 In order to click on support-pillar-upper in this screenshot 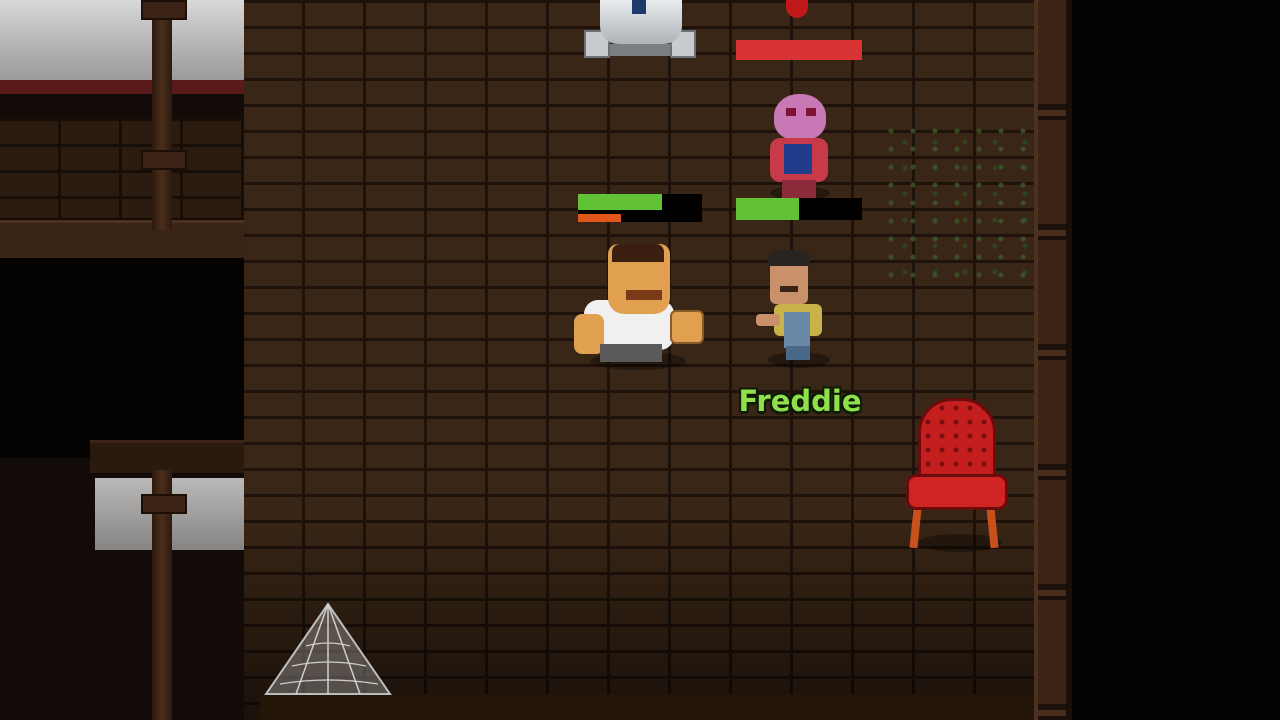, I will do `click(162, 115)`.